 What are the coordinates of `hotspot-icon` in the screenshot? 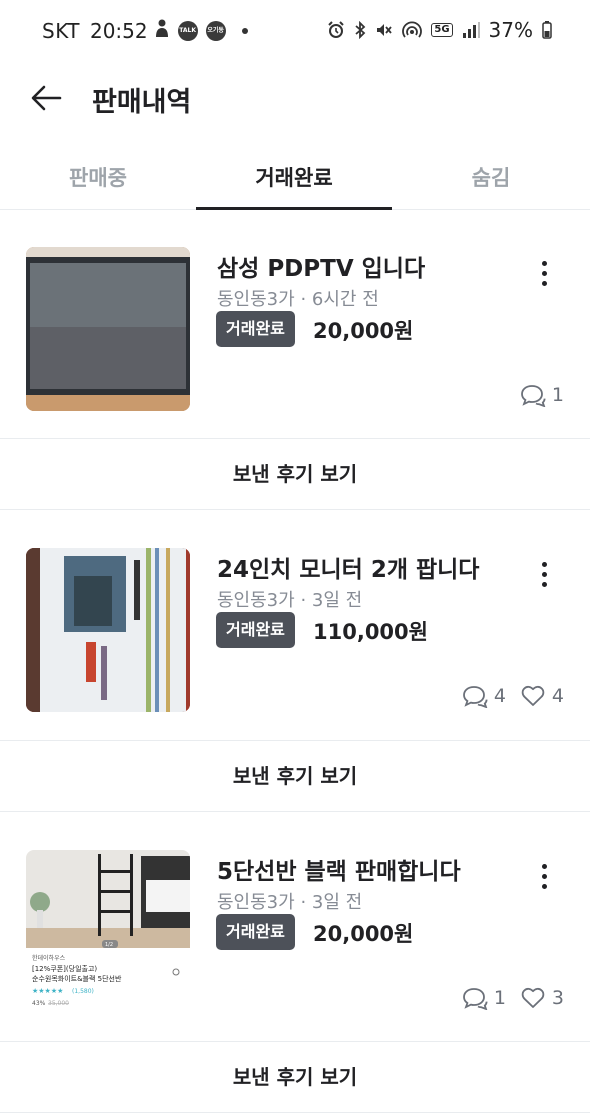 It's located at (412, 30).